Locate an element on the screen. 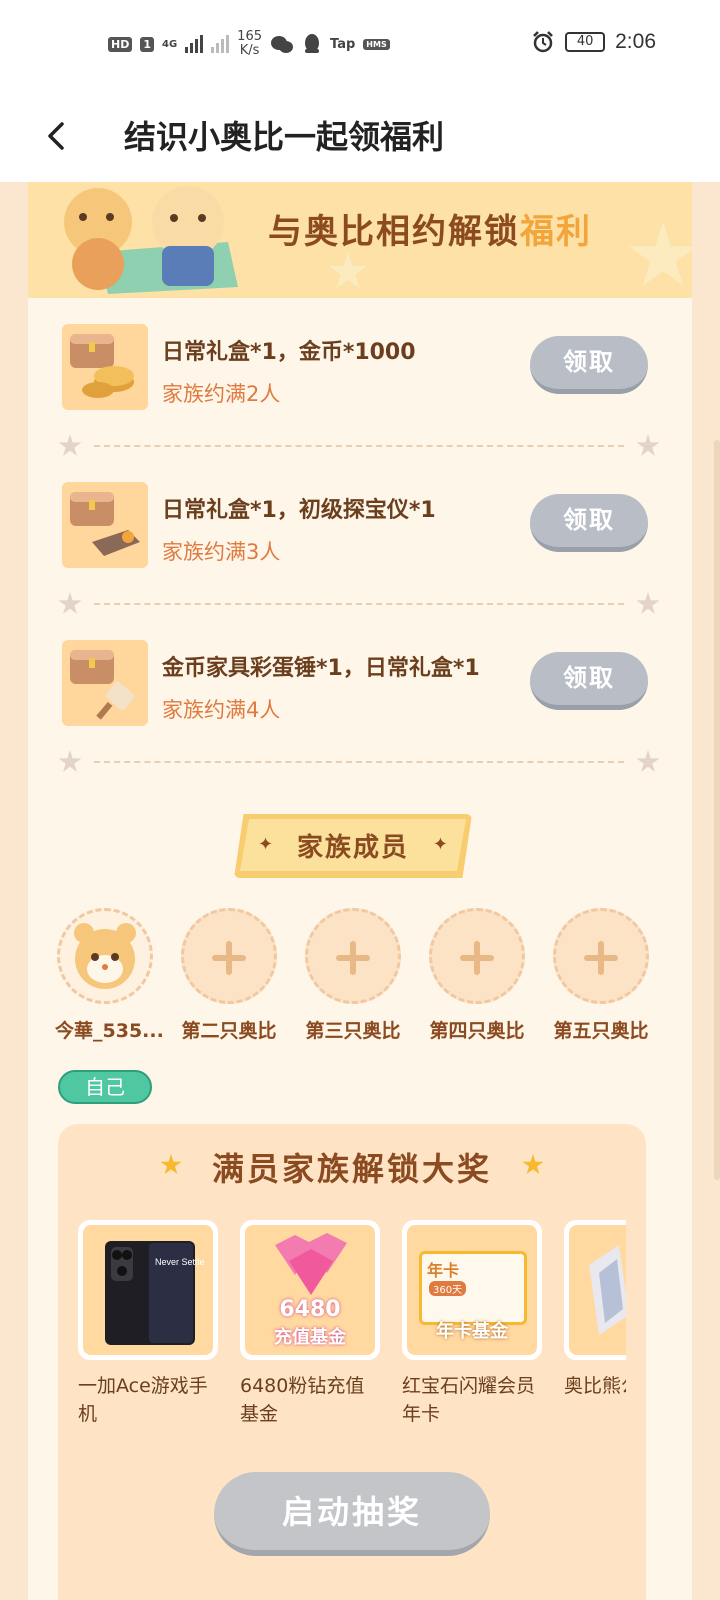 This screenshot has height=1600, width=720. prize-image is located at coordinates (597, 1290).